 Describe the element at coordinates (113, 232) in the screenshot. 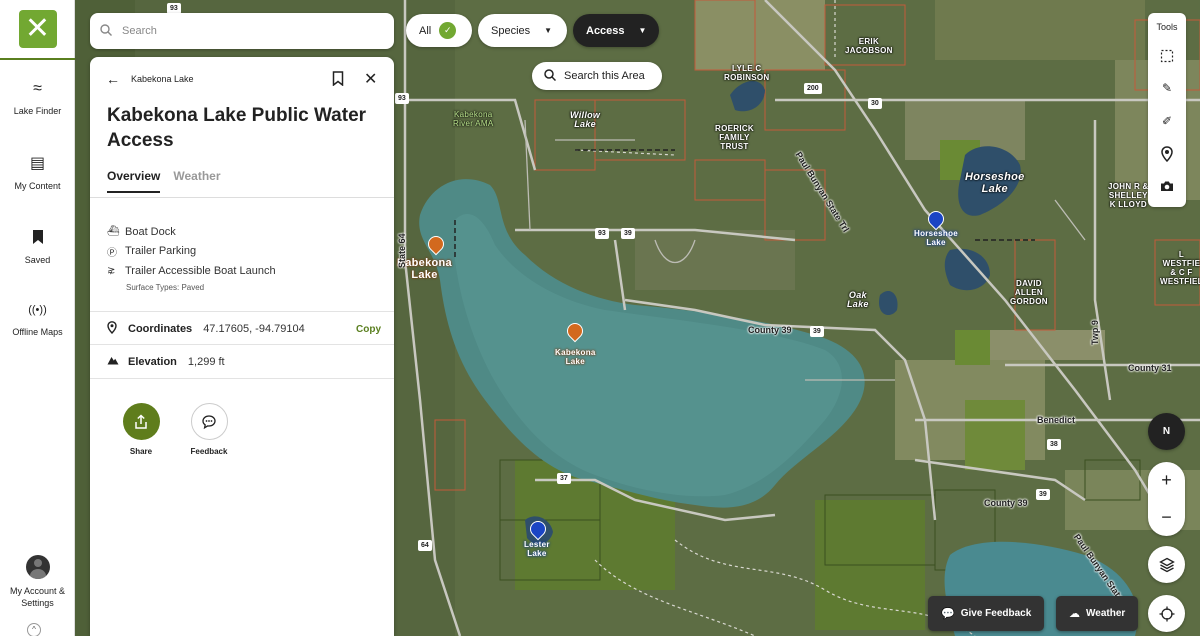

I see `boat-icon: ⛴` at that location.